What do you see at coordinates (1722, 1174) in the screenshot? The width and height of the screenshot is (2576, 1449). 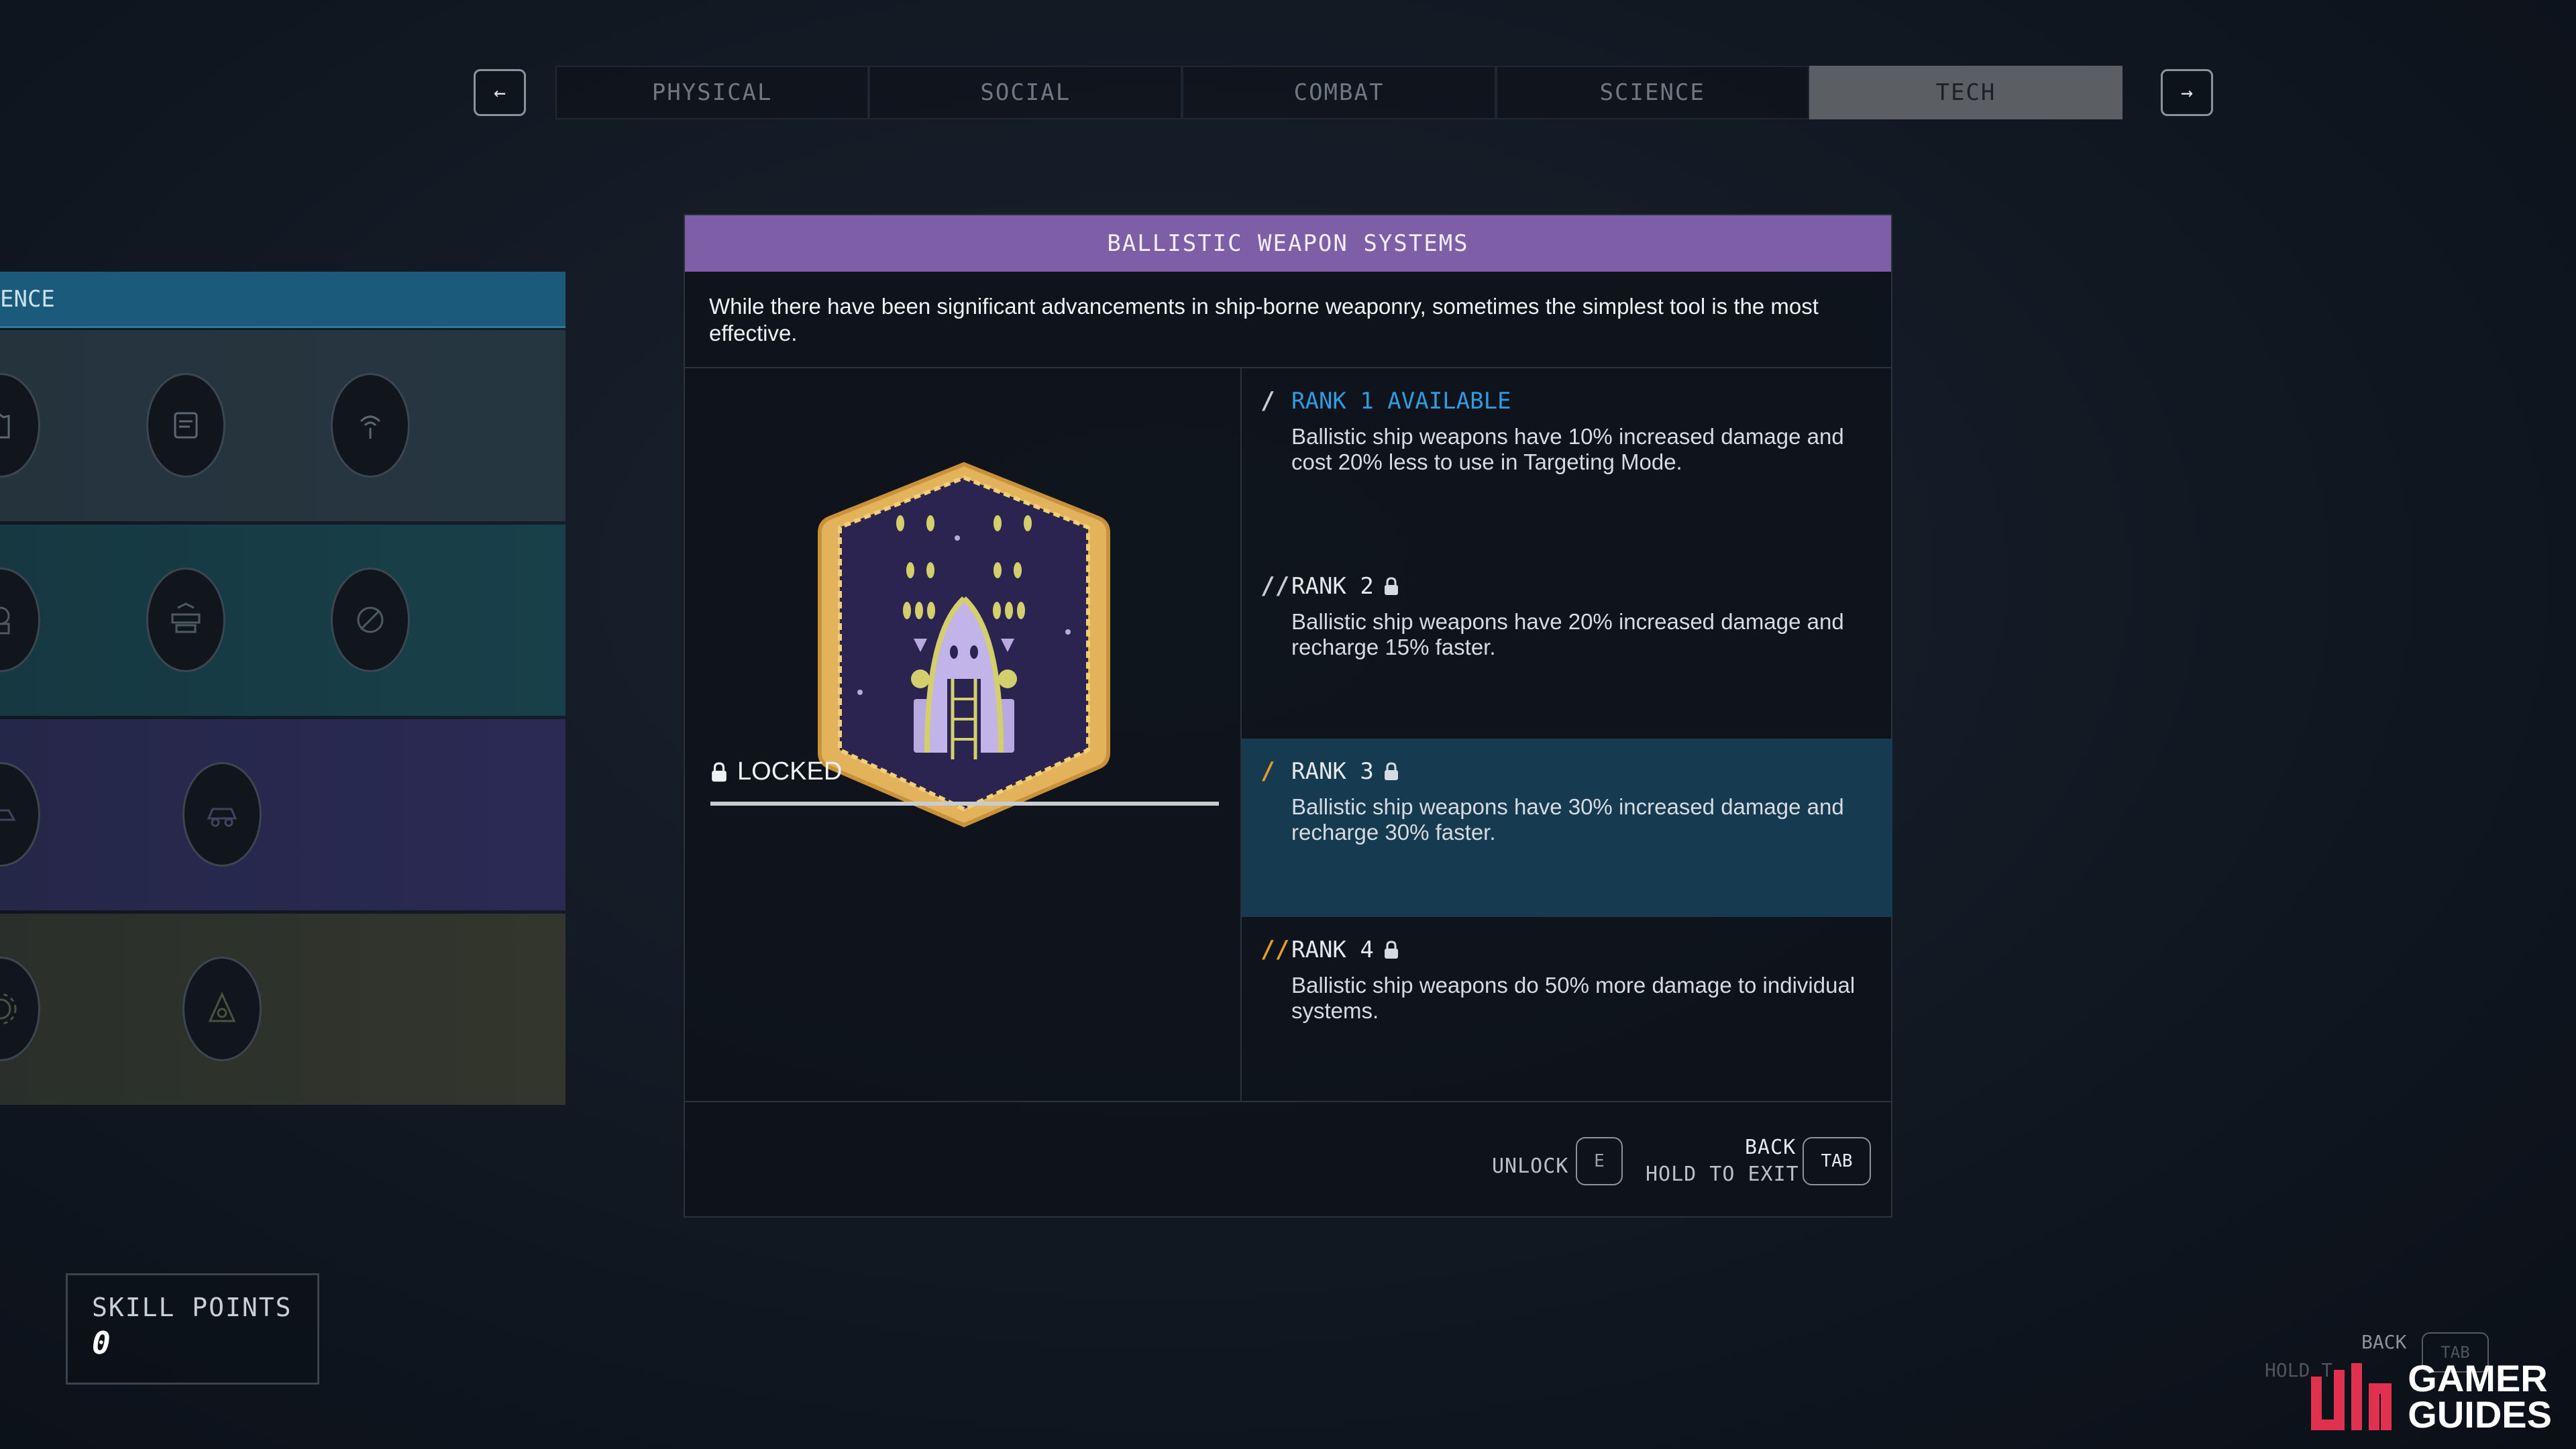 I see `hold-to-exit-label: HOLD TO EXIT` at bounding box center [1722, 1174].